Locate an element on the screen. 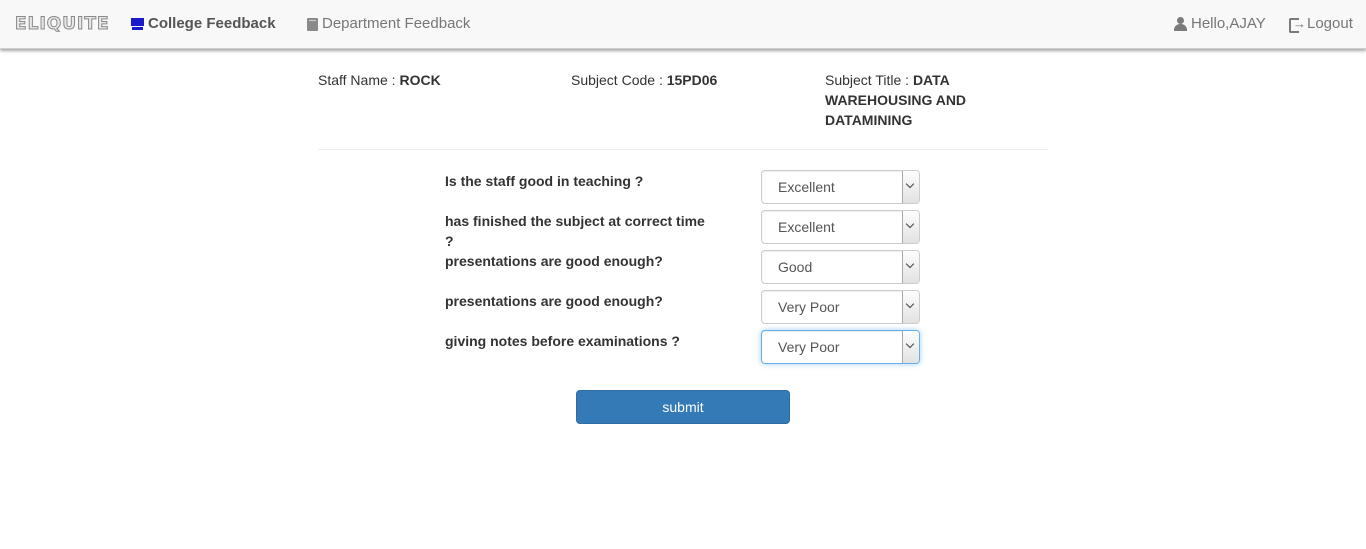 The width and height of the screenshot is (1366, 549). question-label: giving notes before examinations ? is located at coordinates (590, 341).